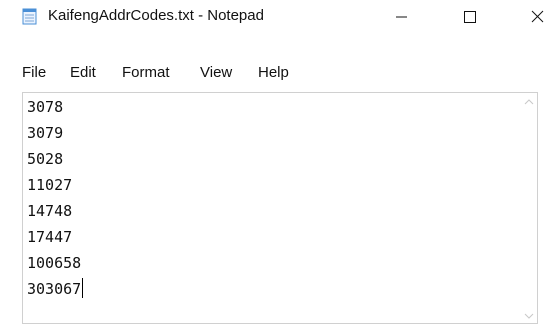 The image size is (560, 333). I want to click on maximize-button, so click(469, 16).